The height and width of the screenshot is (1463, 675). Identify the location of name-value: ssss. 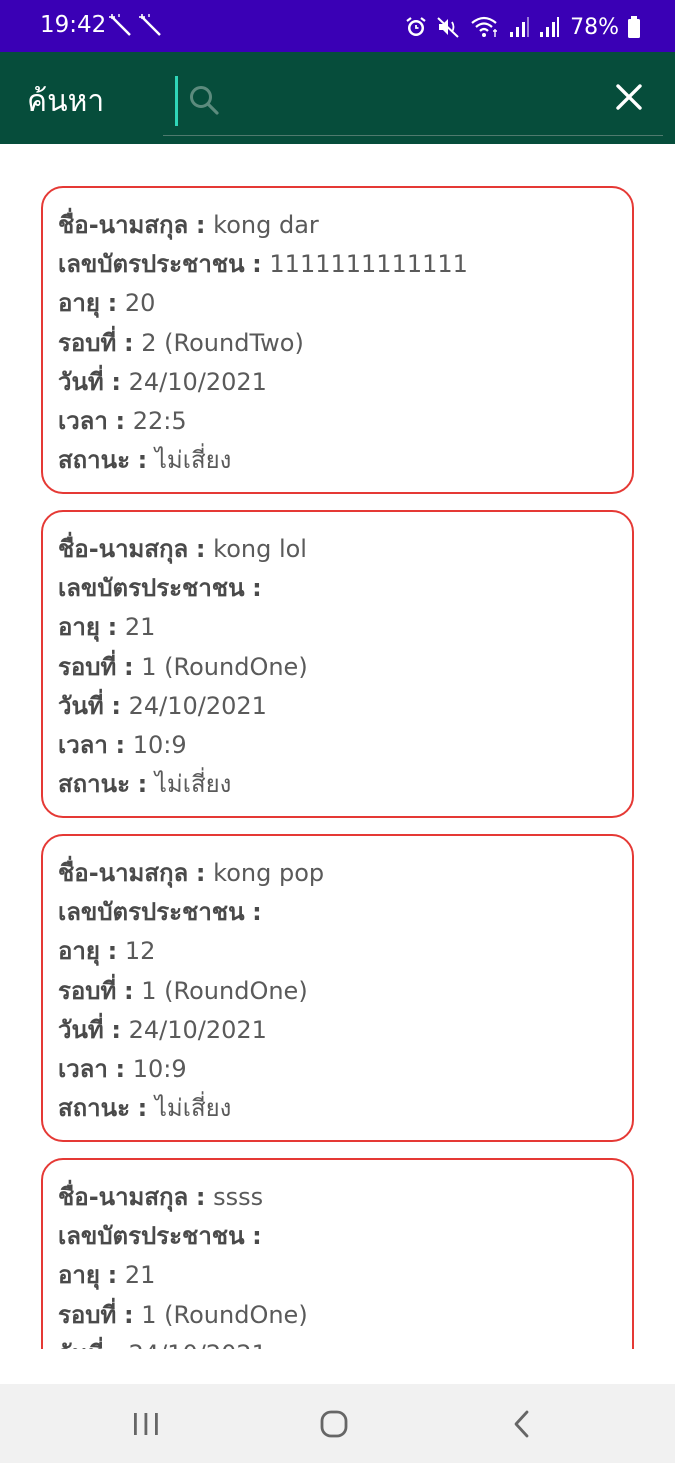
(238, 1197).